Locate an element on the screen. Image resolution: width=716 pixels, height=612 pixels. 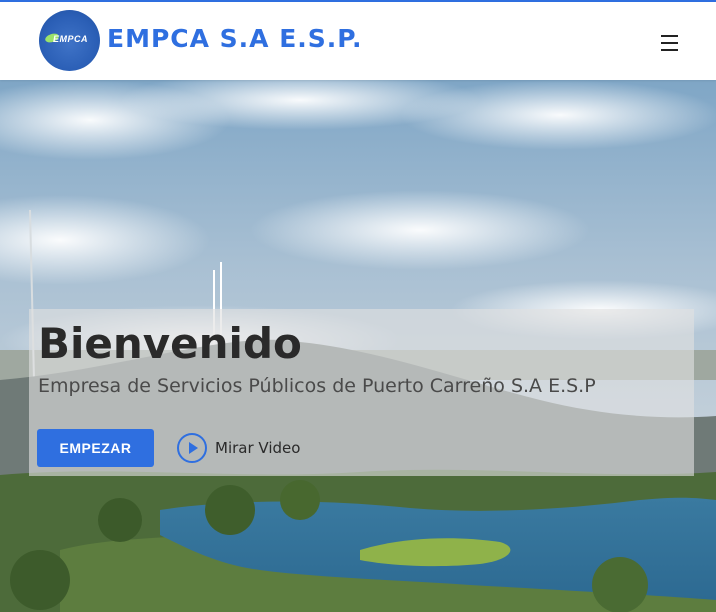
logo-text: EMPCA is located at coordinates (71, 39).